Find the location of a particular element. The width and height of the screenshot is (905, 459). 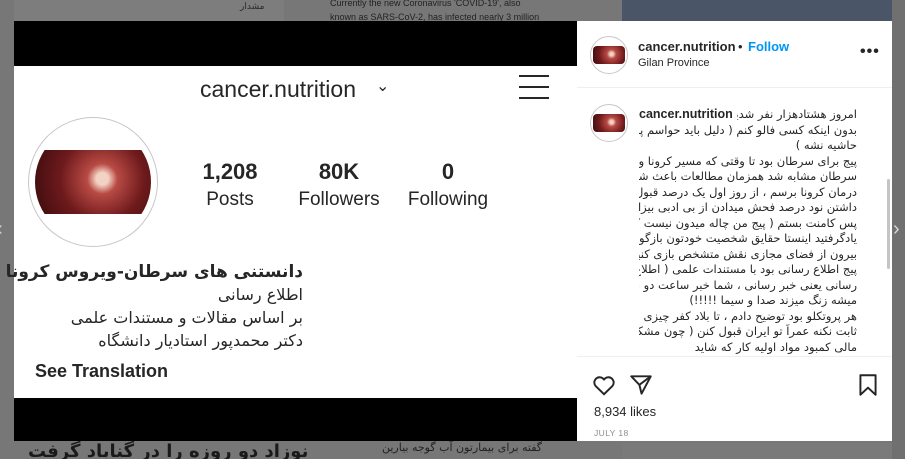

heart-icon is located at coordinates (604, 385).